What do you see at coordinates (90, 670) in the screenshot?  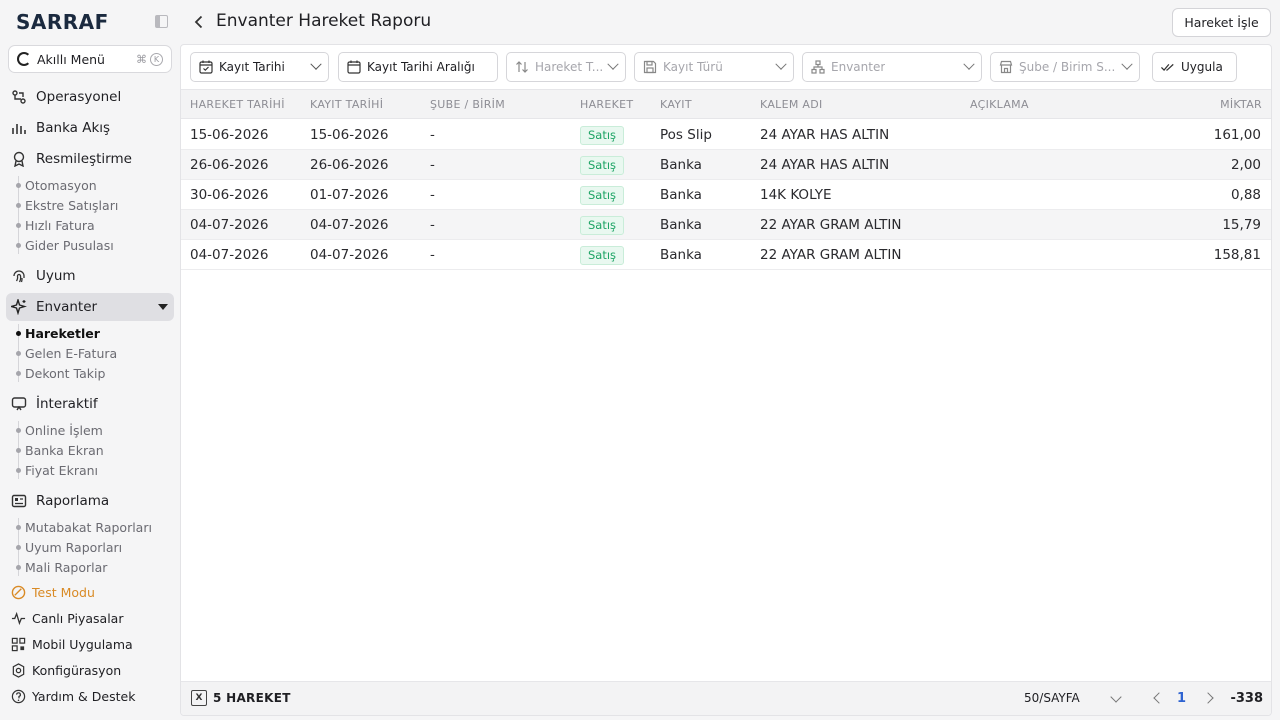 I see `sidebar-item-konfigurasyon: Konfigürasyon` at bounding box center [90, 670].